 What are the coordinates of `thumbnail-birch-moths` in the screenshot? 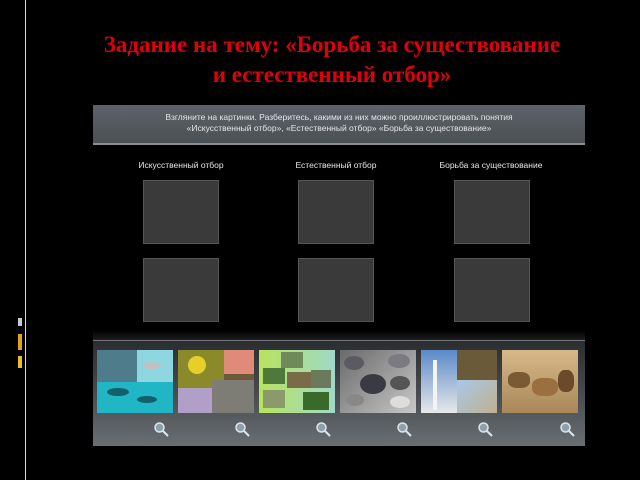 It's located at (459, 381).